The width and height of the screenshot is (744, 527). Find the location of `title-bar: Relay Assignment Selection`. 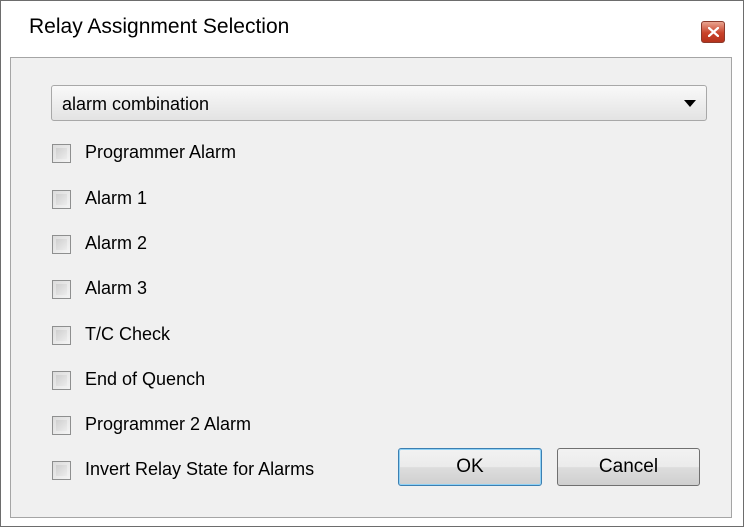

title-bar: Relay Assignment Selection is located at coordinates (372, 29).